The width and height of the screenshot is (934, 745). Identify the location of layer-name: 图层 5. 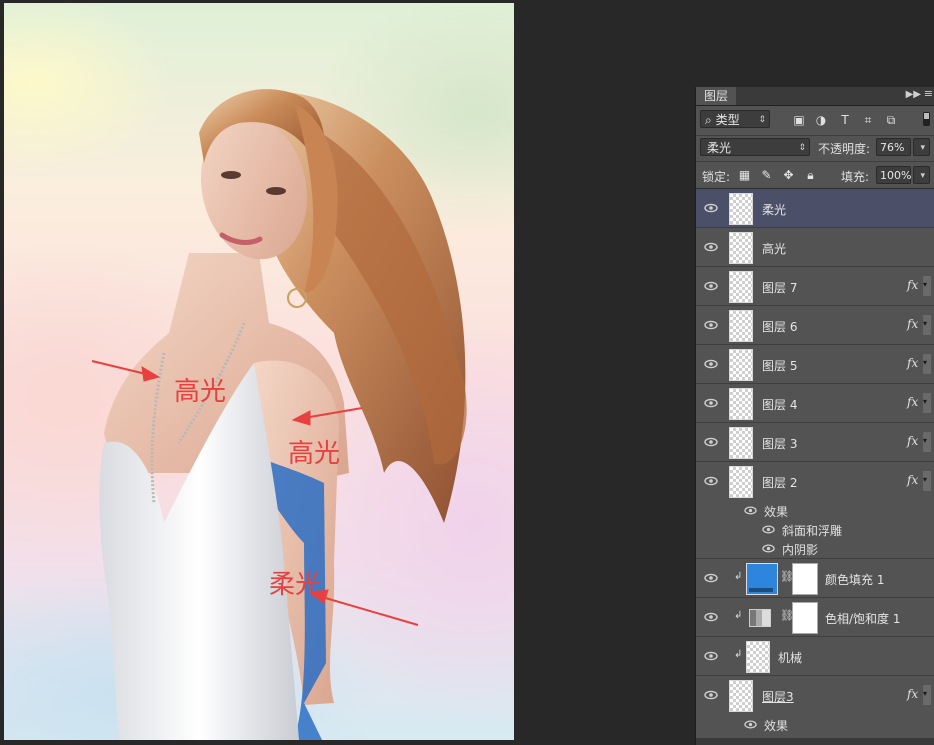
(780, 366).